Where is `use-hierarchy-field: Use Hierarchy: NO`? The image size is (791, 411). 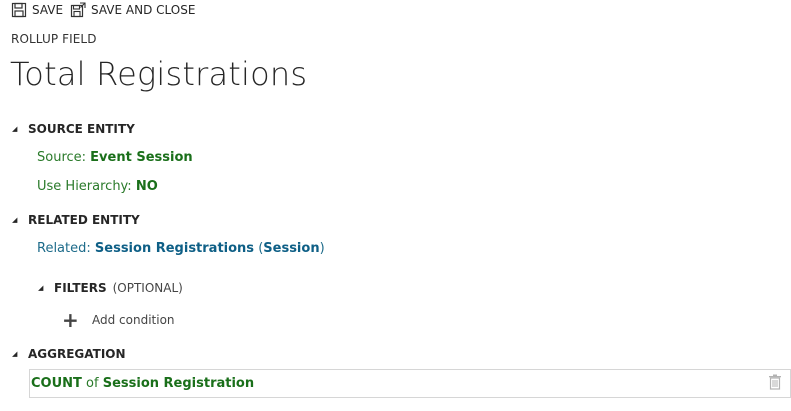
use-hierarchy-field: Use Hierarchy: NO is located at coordinates (97, 186).